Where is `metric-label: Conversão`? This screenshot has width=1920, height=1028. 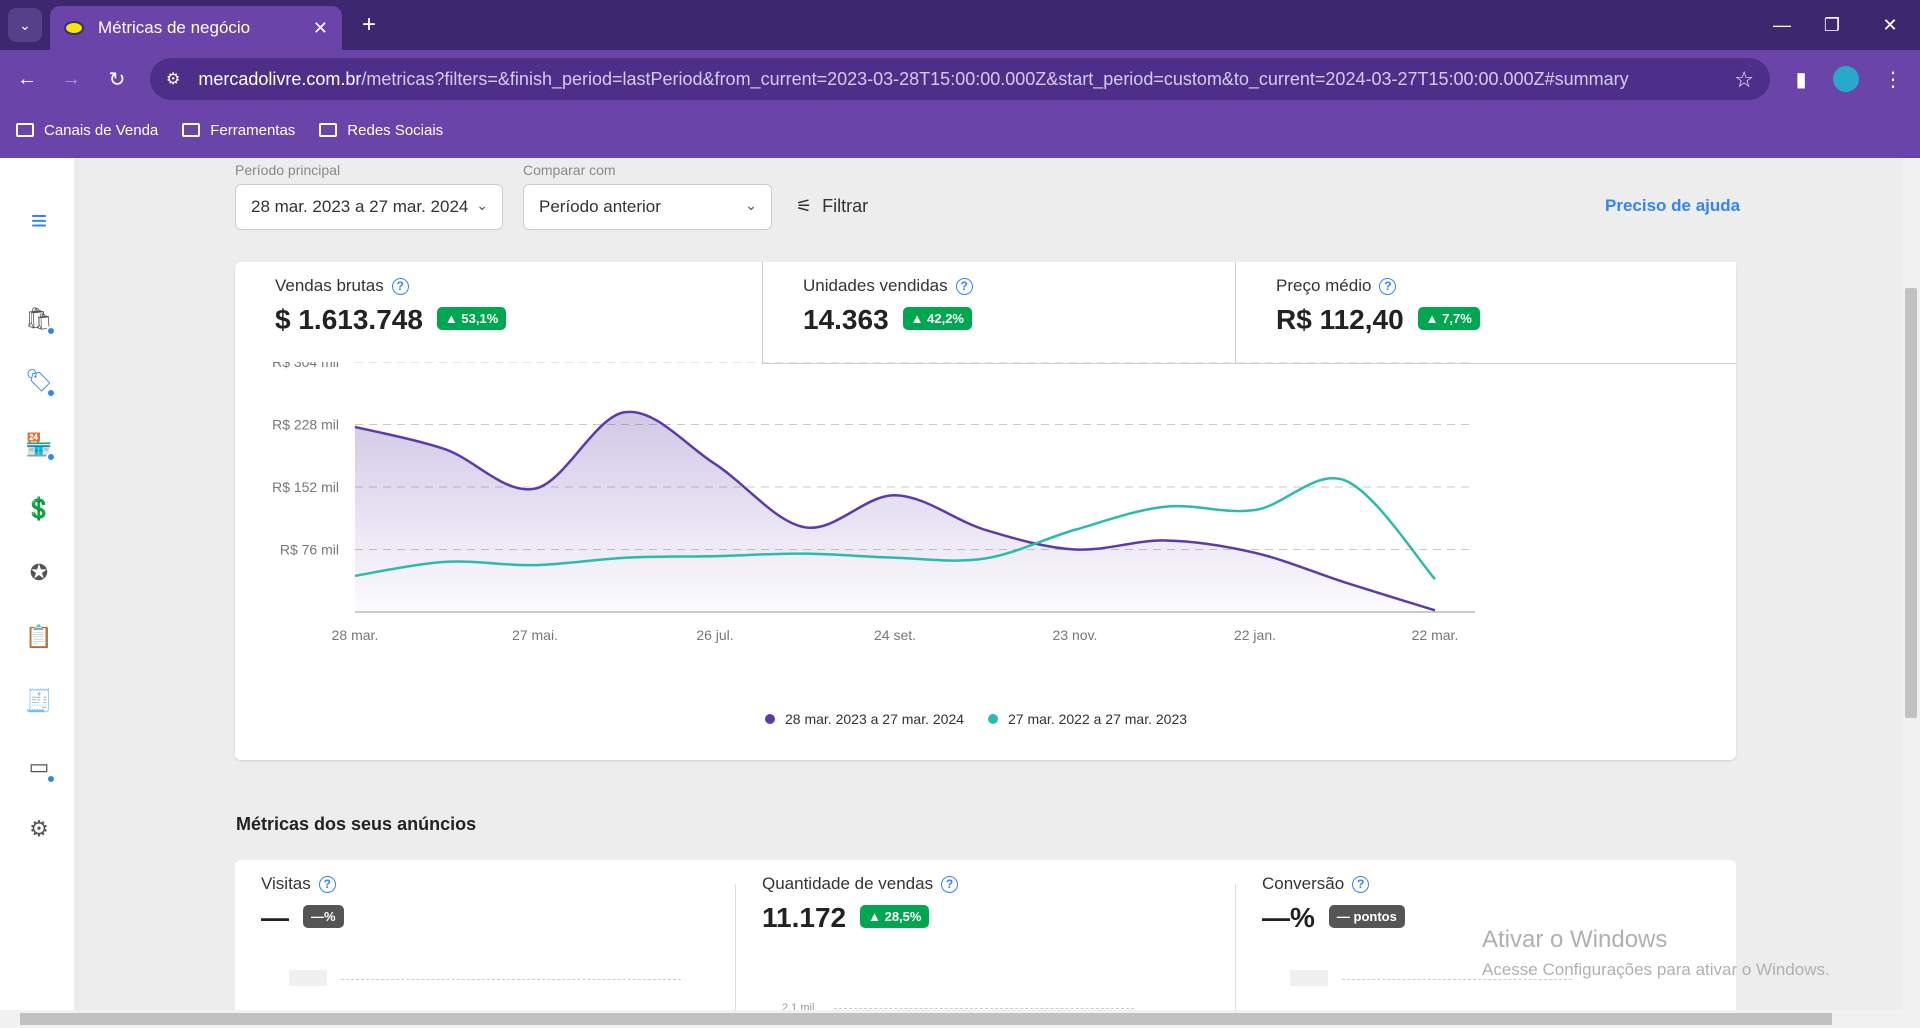 metric-label: Conversão is located at coordinates (1303, 883).